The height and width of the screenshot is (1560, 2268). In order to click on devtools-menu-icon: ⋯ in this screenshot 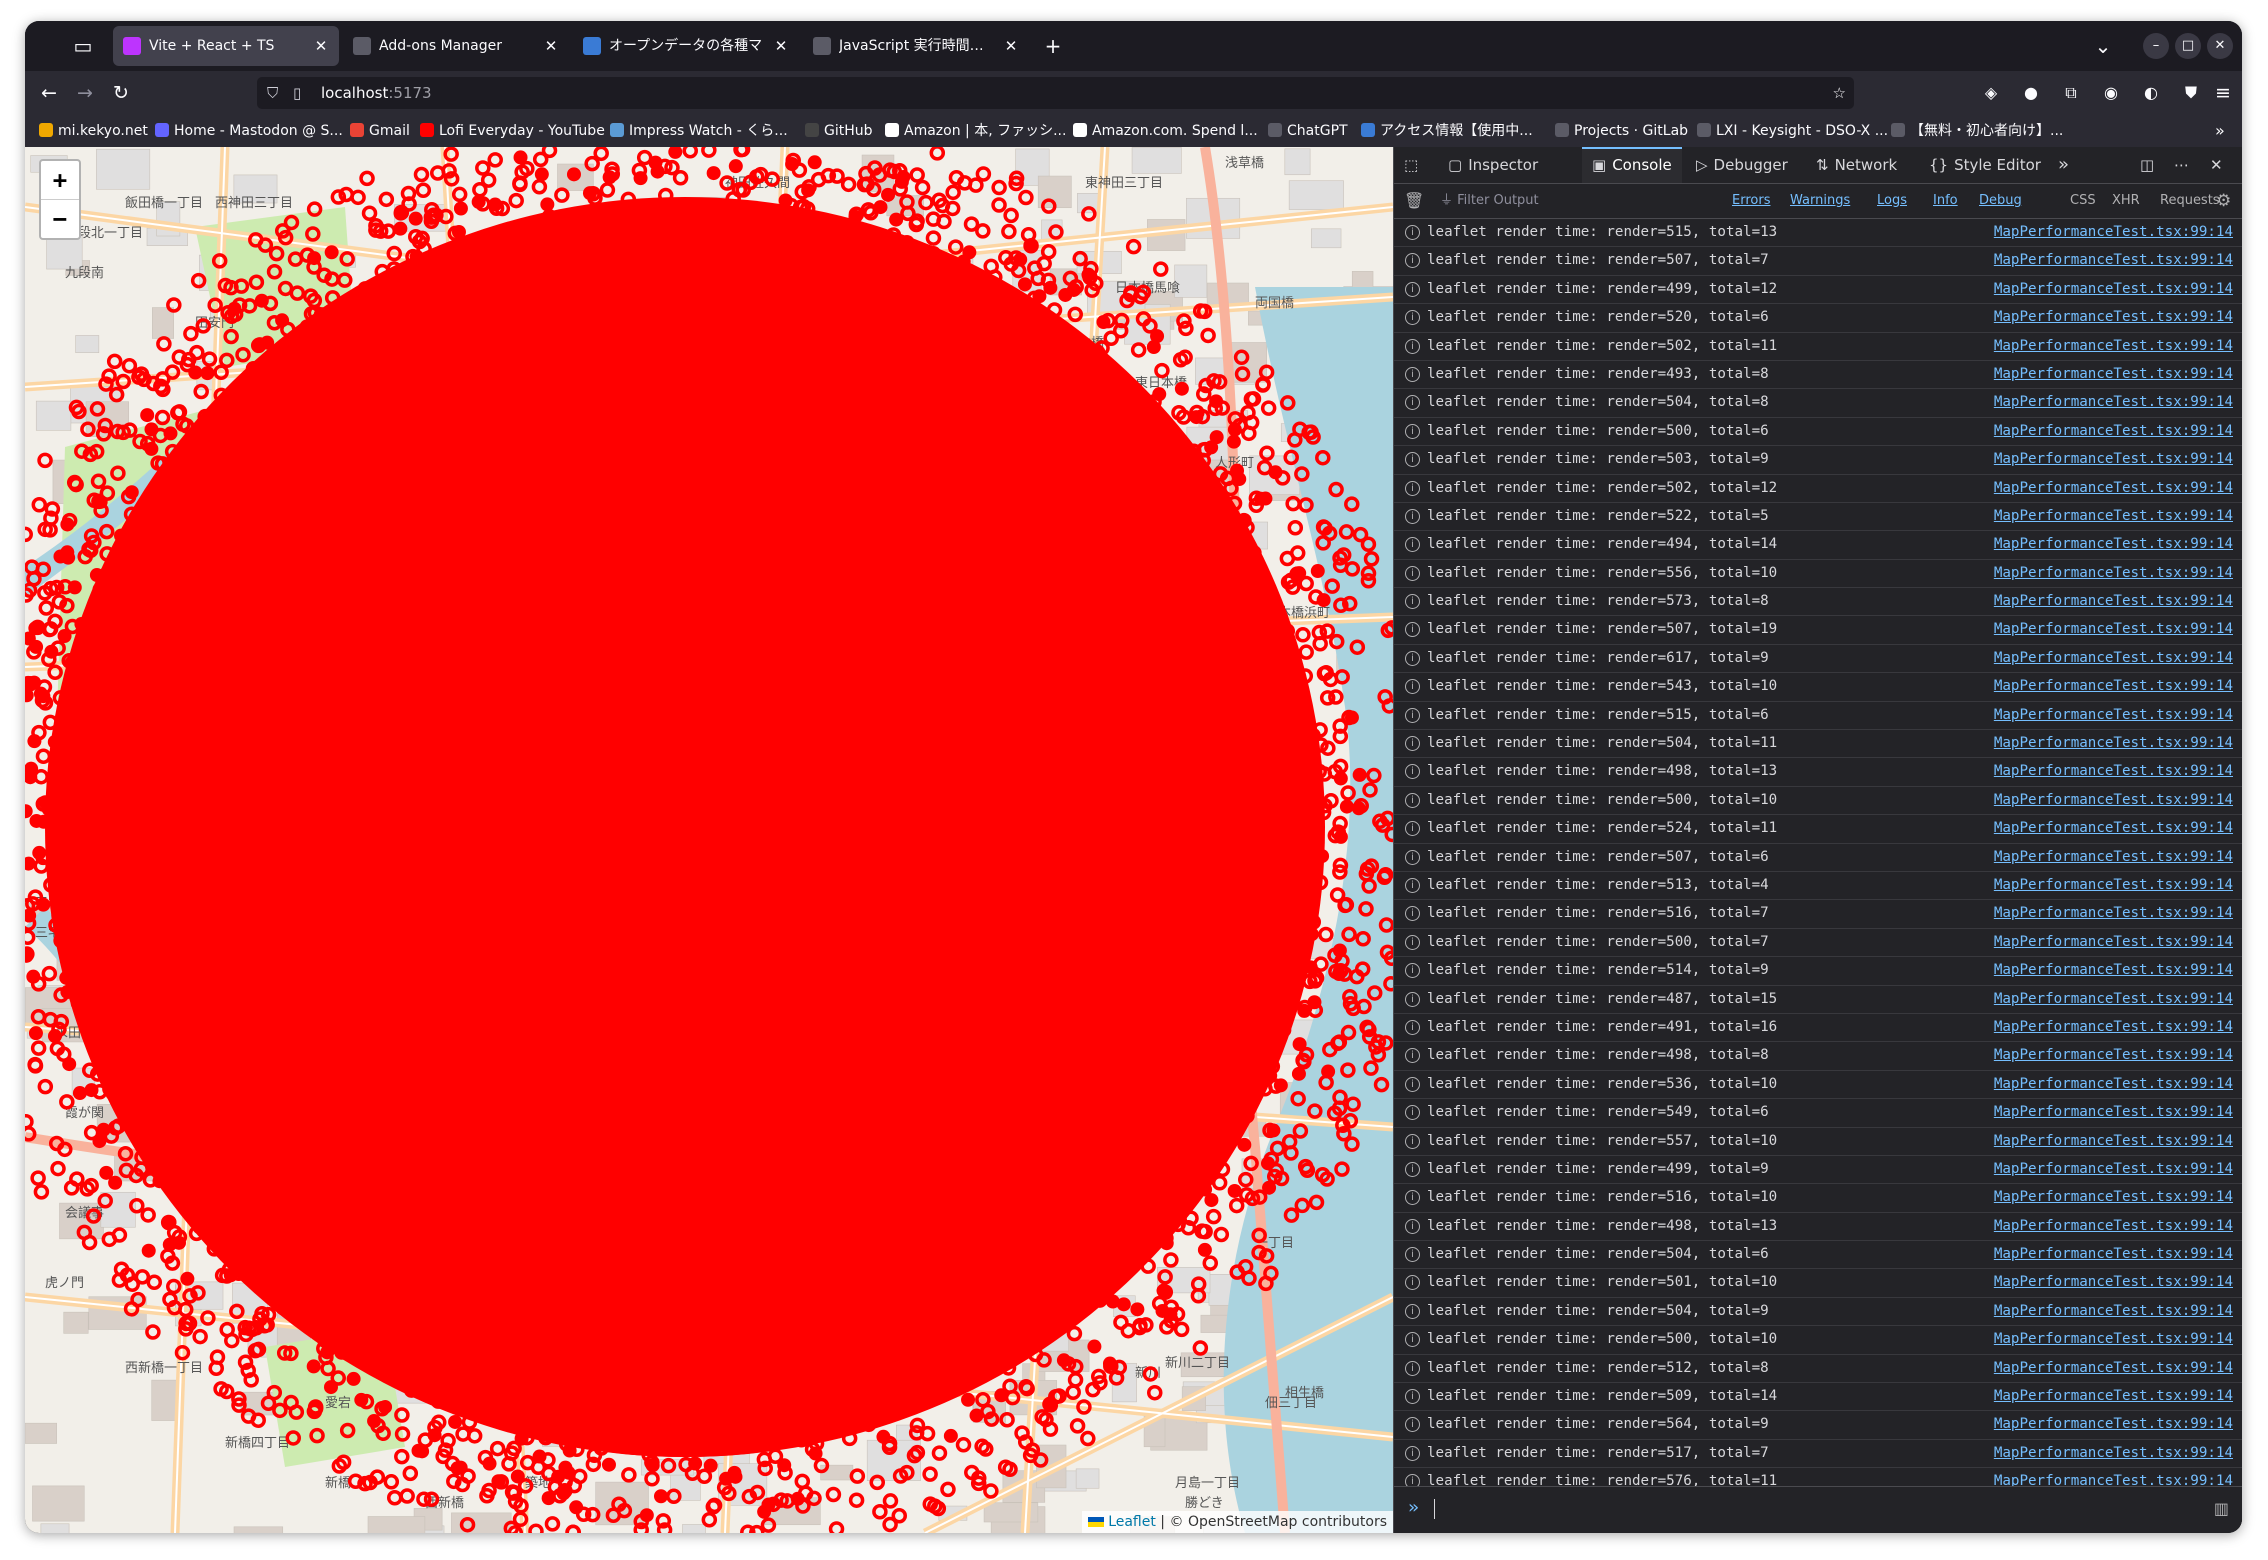, I will do `click(2181, 165)`.